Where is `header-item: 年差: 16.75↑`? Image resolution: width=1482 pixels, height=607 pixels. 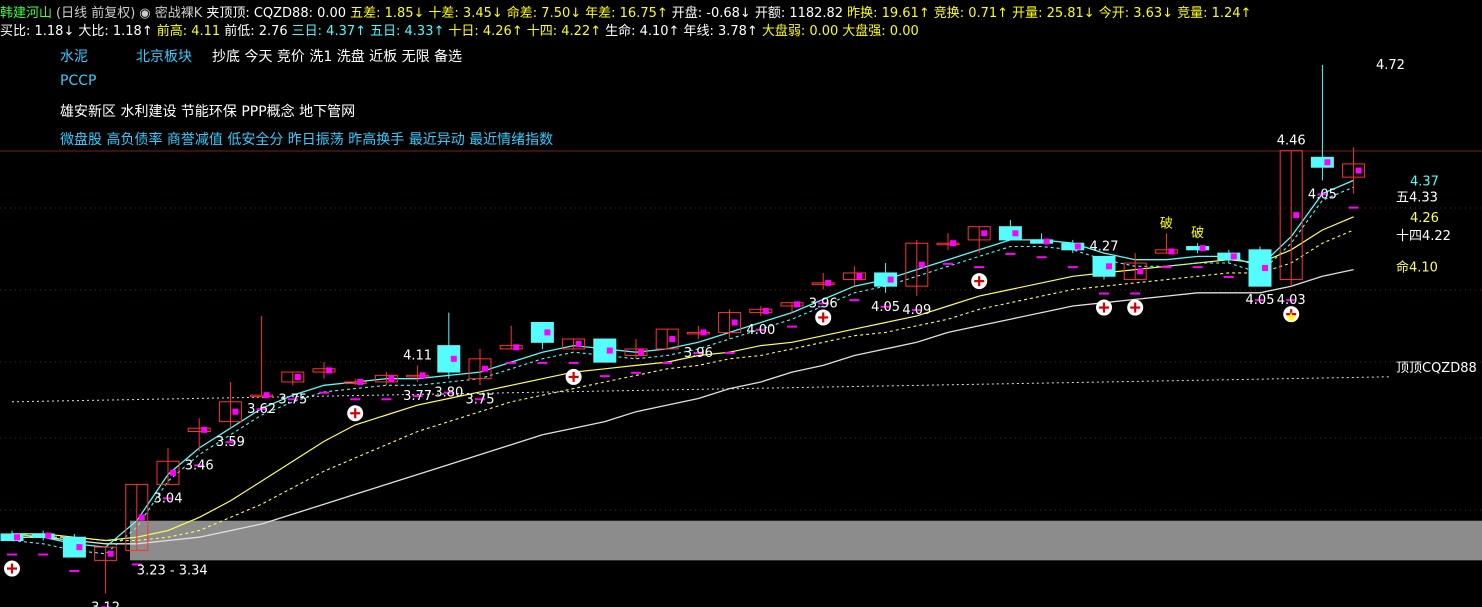
header-item: 年差: 16.75↑ is located at coordinates (626, 13).